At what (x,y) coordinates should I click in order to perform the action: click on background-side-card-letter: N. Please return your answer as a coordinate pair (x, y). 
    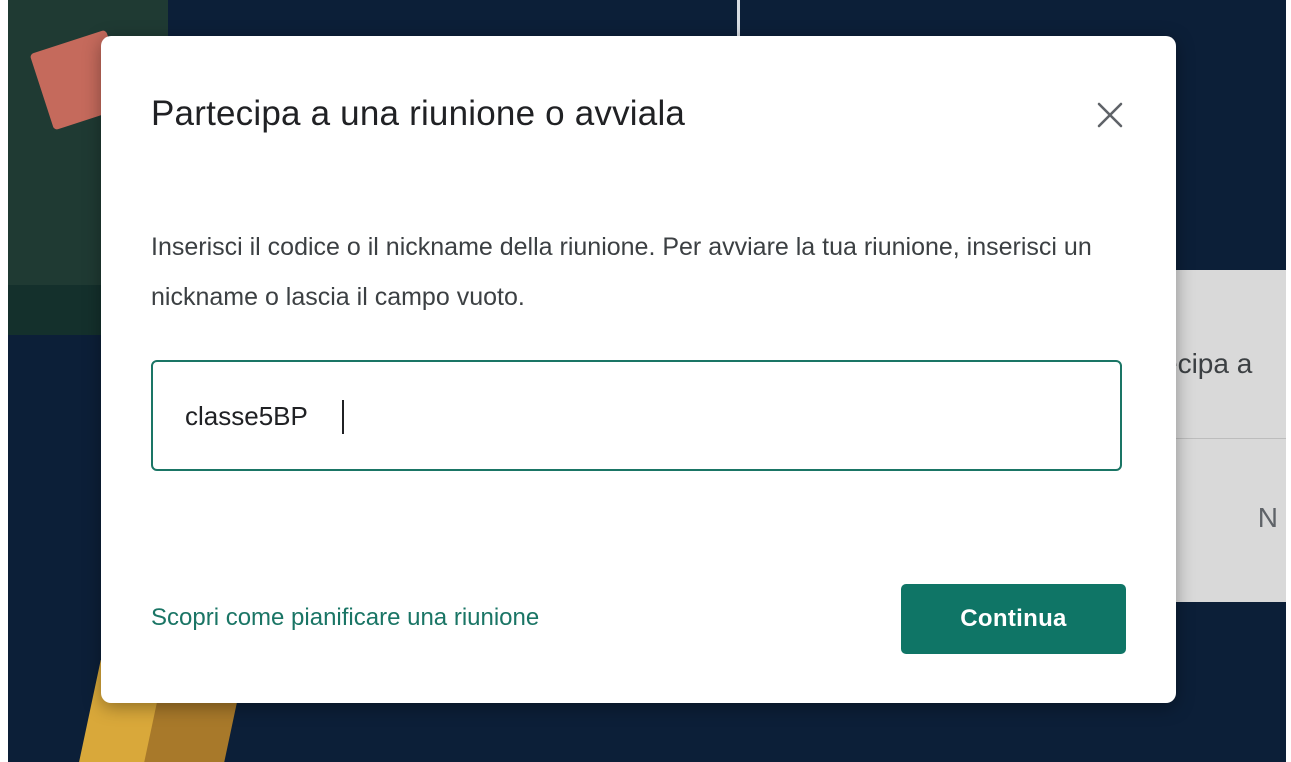
    Looking at the image, I should click on (1267, 517).